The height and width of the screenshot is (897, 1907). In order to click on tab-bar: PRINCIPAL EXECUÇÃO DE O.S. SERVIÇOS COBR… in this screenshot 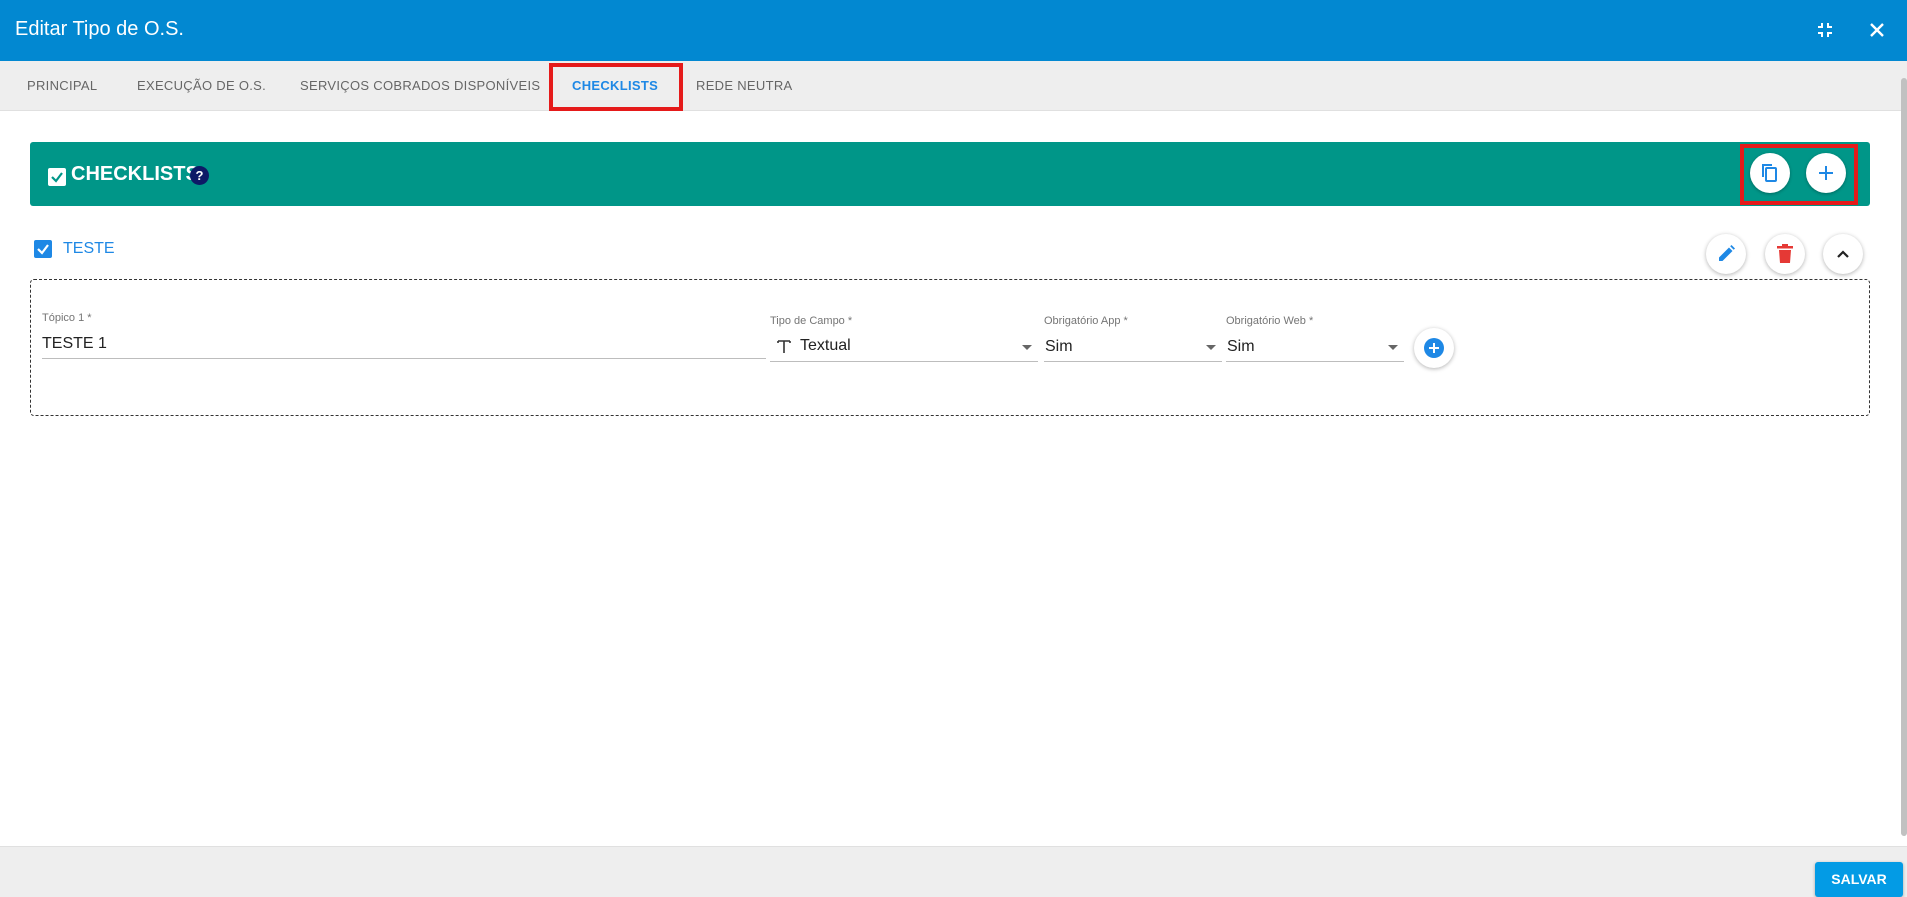, I will do `click(953, 86)`.